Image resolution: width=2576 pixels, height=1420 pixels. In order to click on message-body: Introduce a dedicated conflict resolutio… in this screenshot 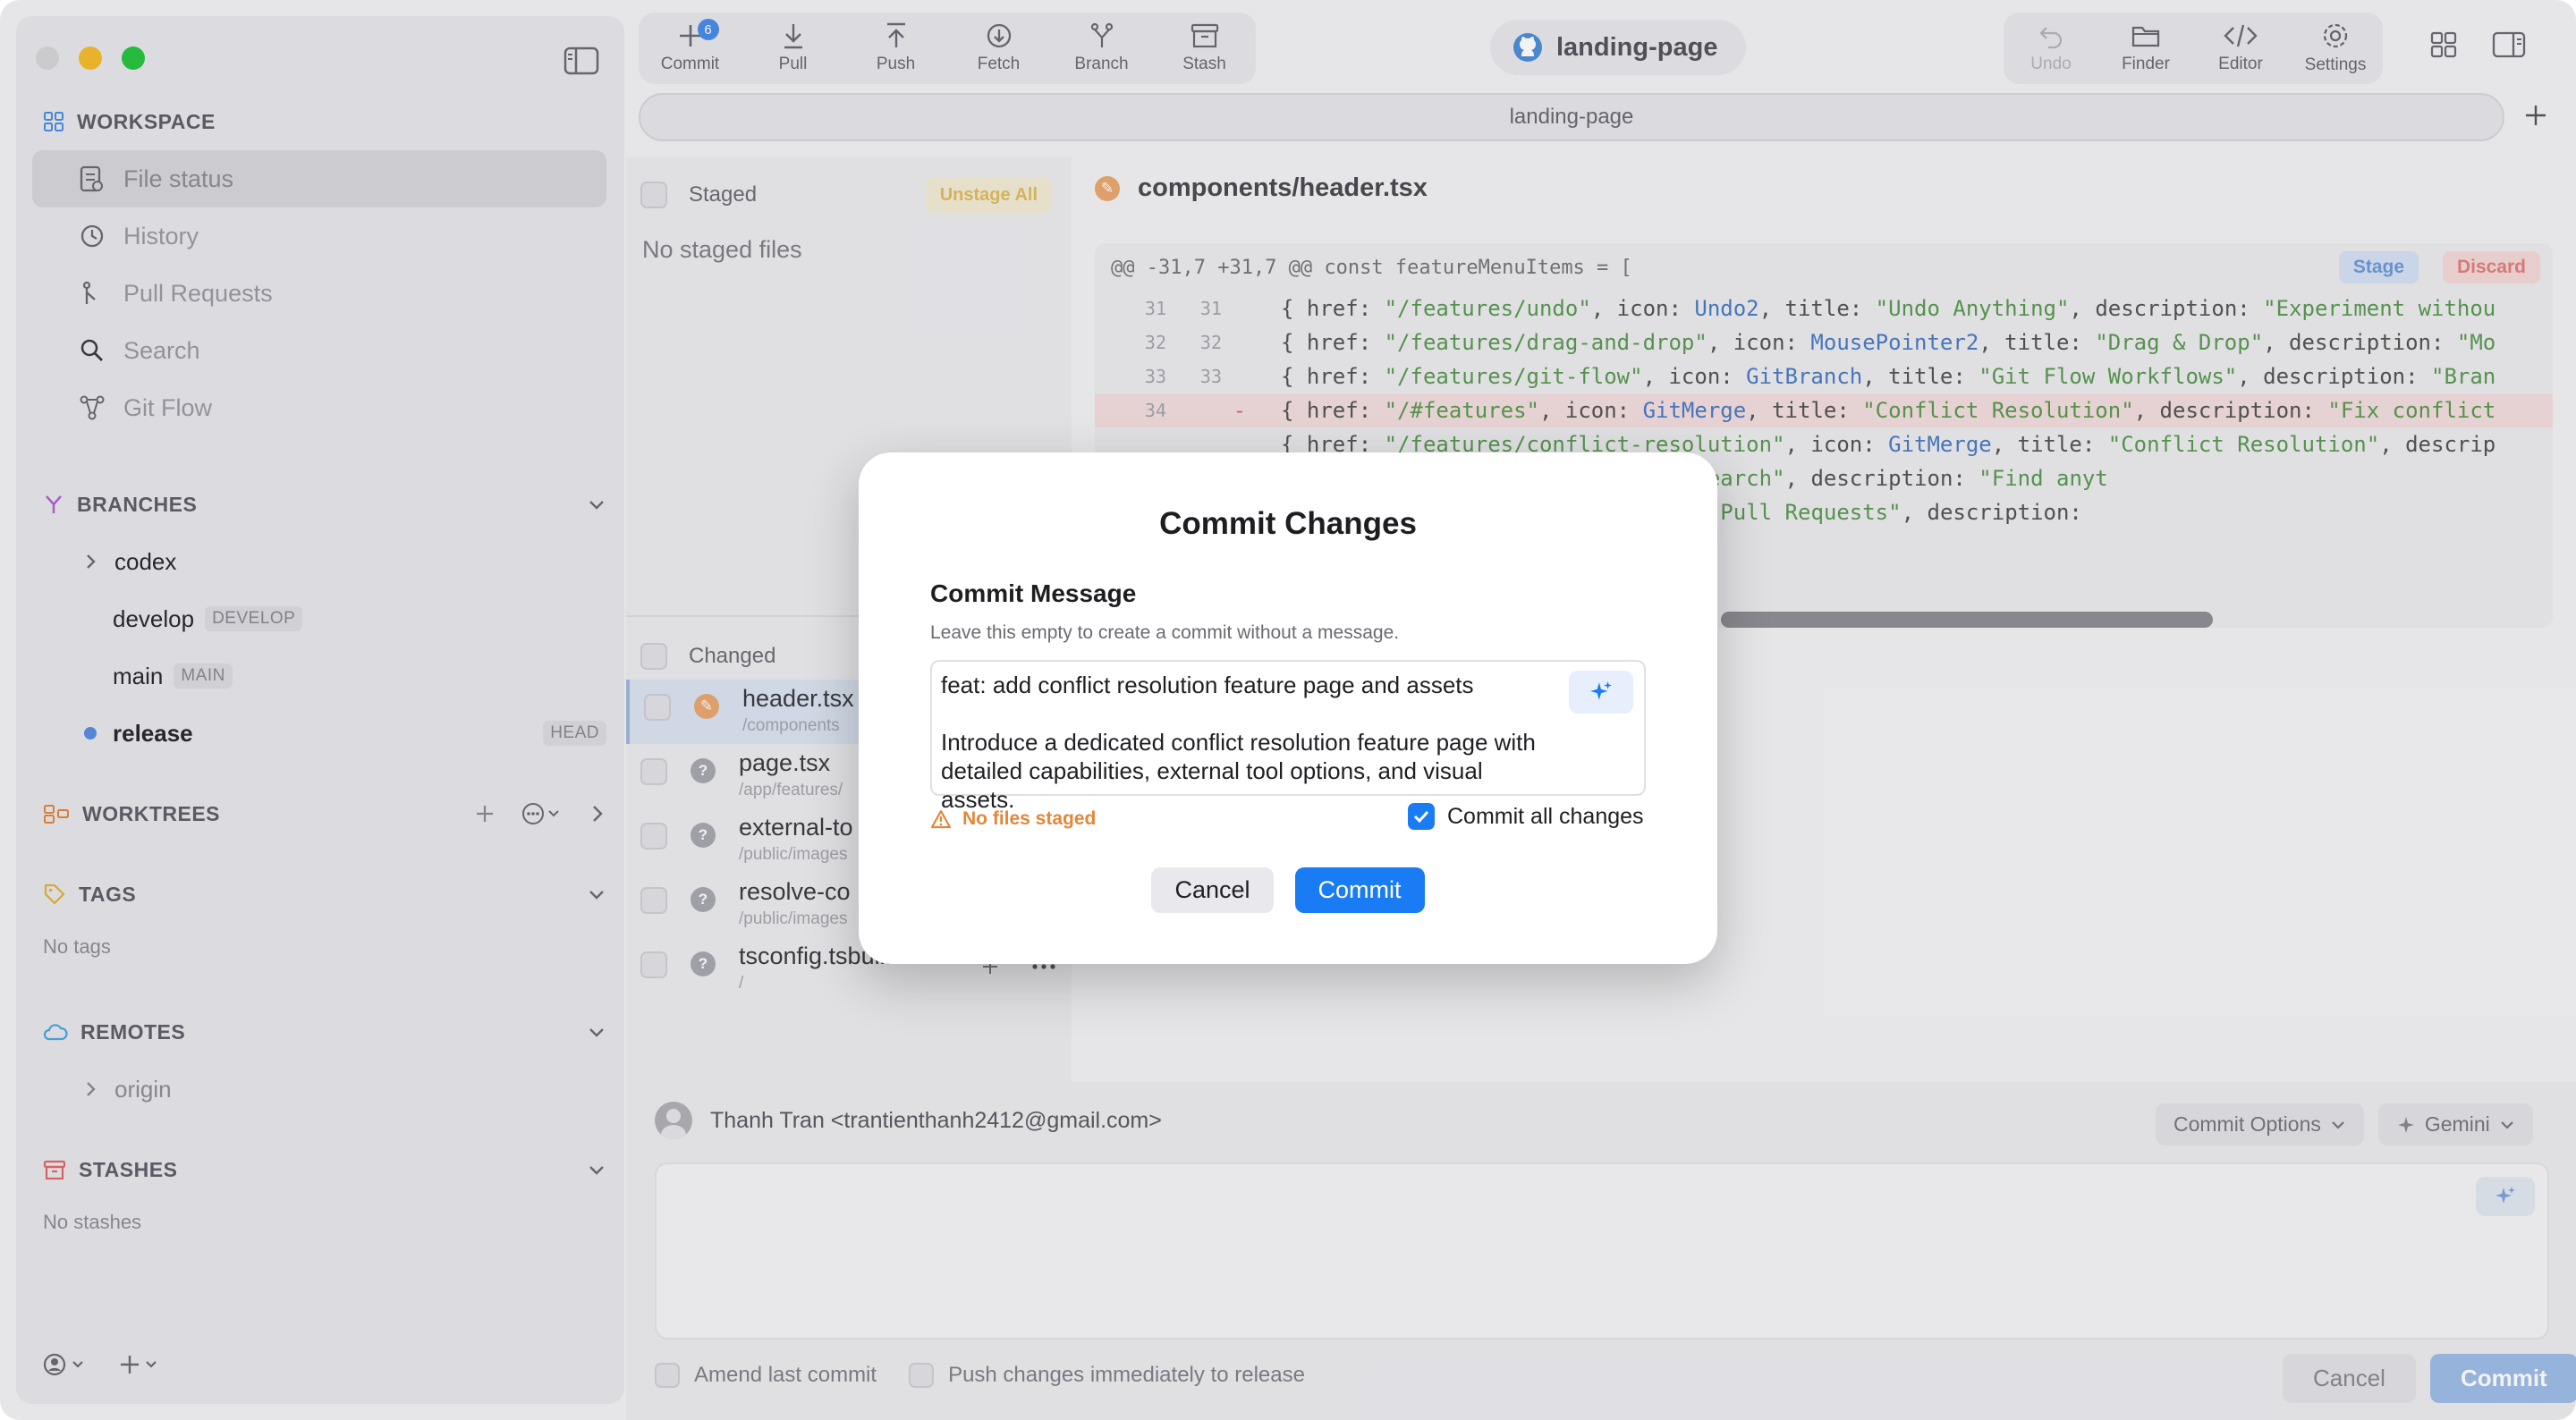, I will do `click(1238, 771)`.